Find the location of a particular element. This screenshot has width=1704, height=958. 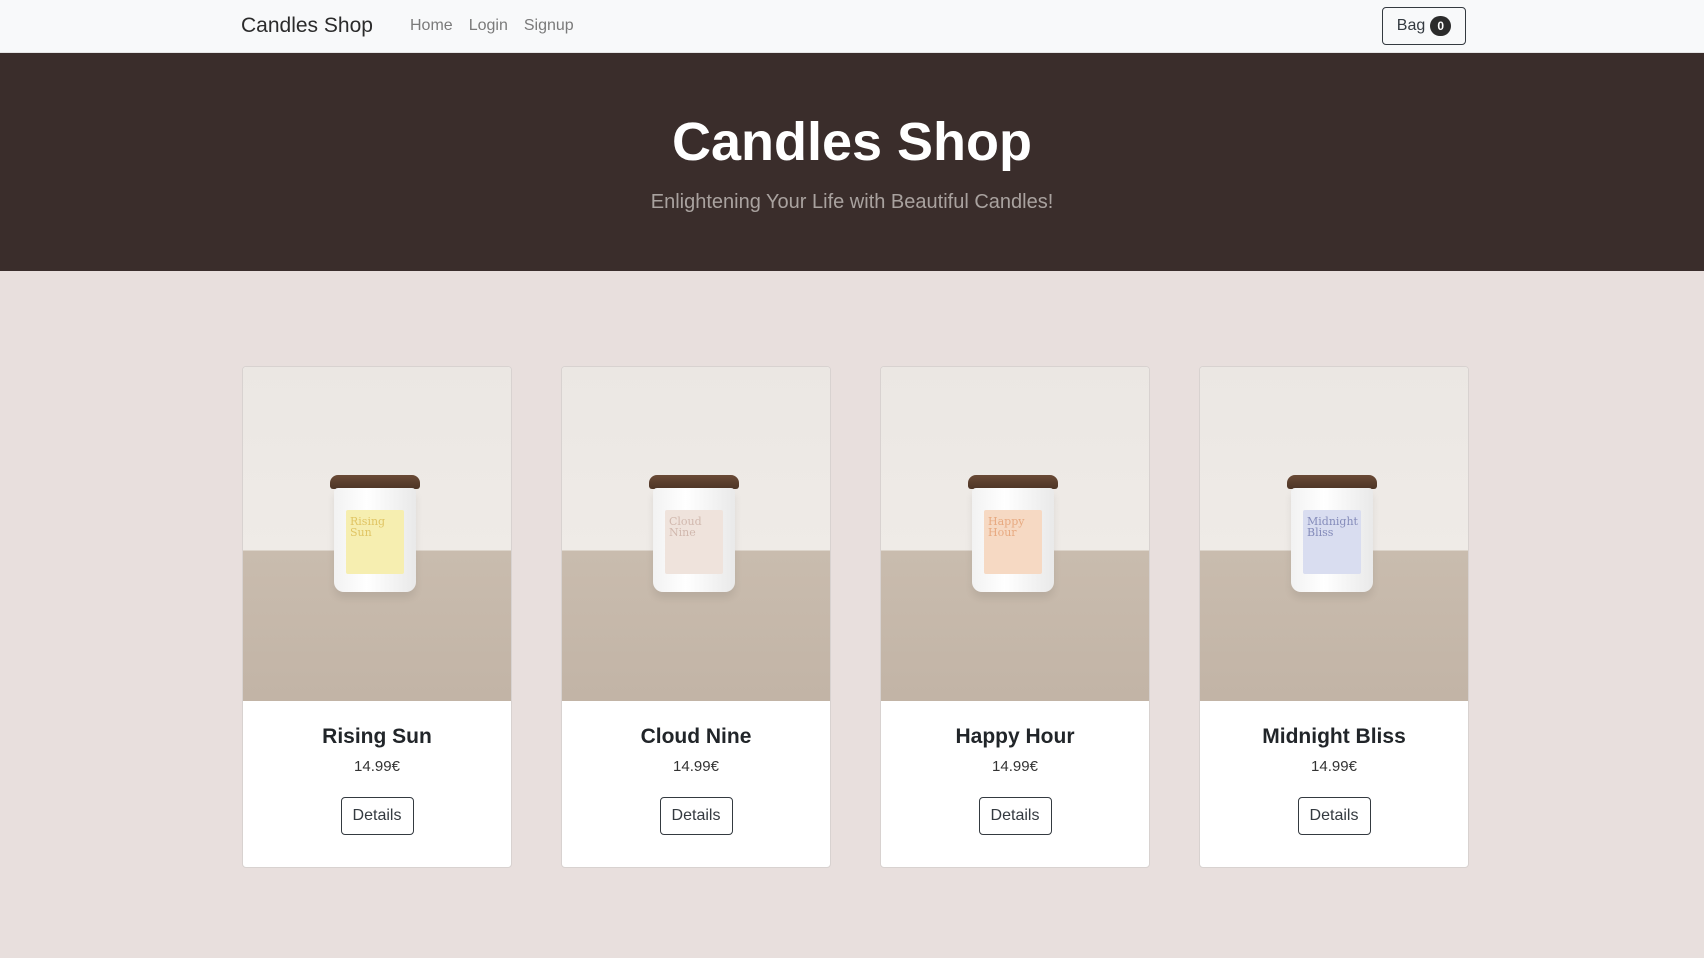

nav-link-login: Login is located at coordinates (488, 26).